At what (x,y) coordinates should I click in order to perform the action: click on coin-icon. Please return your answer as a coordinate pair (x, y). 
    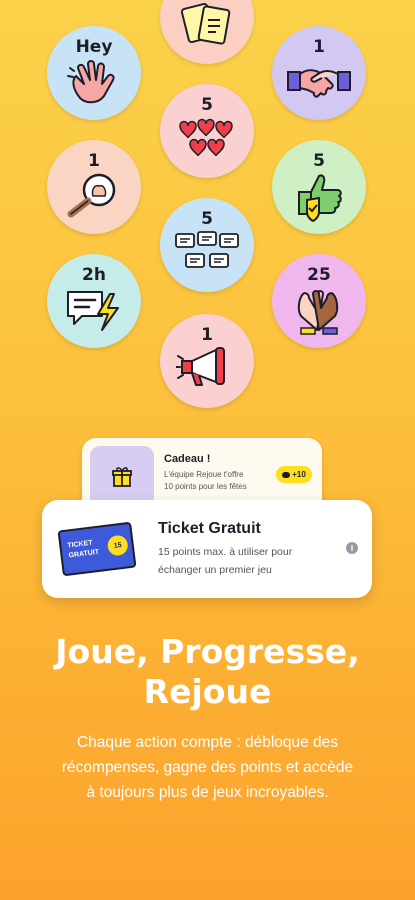
    Looking at the image, I should click on (286, 474).